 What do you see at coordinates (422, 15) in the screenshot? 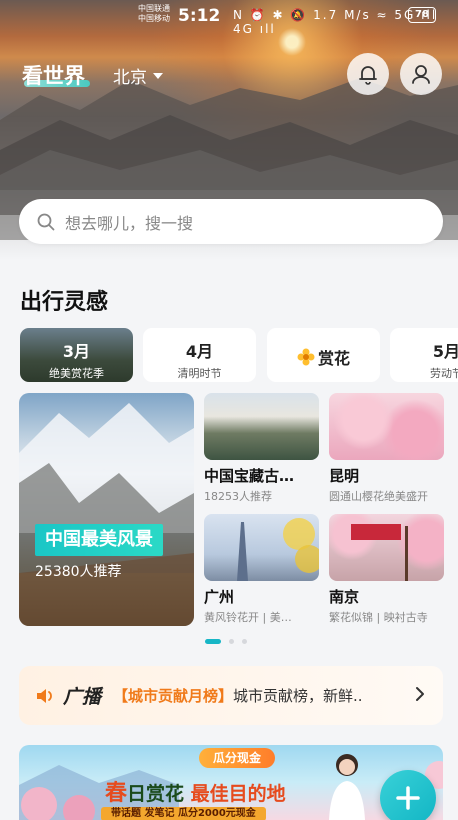
I see `battery-icon: 78` at bounding box center [422, 15].